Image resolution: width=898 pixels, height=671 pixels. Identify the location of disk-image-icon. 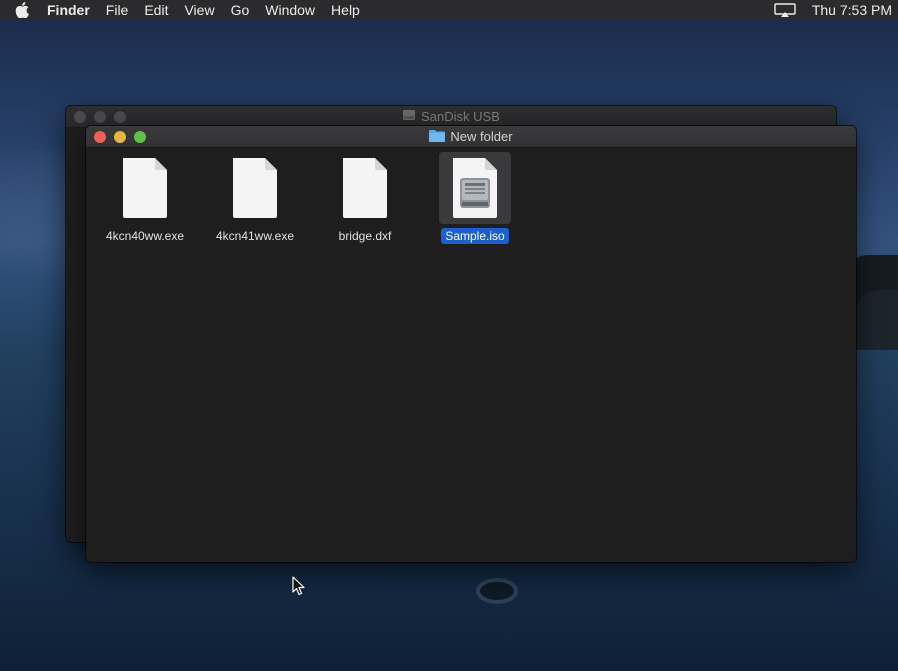
(475, 188).